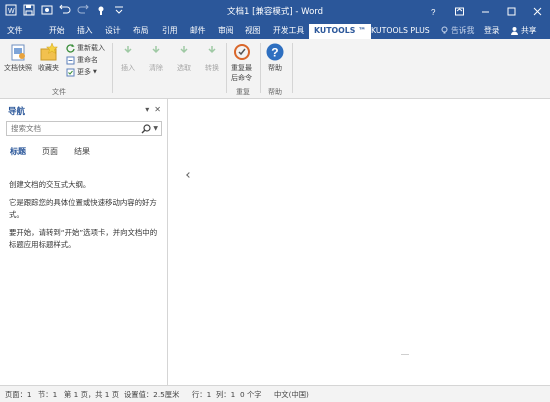  What do you see at coordinates (49, 51) in the screenshot?
I see `favorites-icon` at bounding box center [49, 51].